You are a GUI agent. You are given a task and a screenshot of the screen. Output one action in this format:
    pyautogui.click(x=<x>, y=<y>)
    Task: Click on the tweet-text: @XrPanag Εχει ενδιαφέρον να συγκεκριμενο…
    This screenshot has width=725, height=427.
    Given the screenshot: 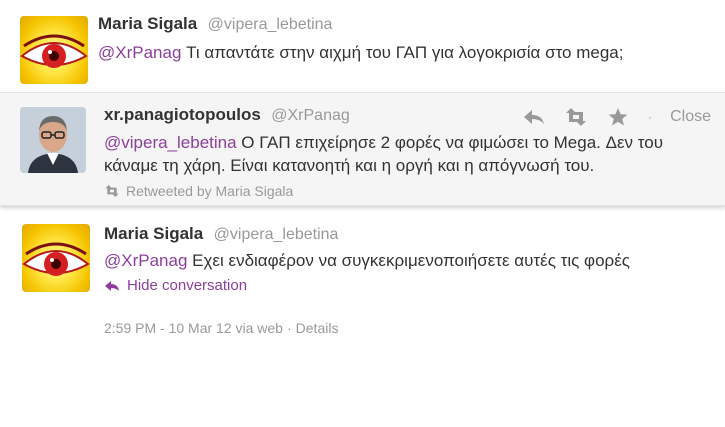 What is the action you would take?
    pyautogui.click(x=411, y=260)
    